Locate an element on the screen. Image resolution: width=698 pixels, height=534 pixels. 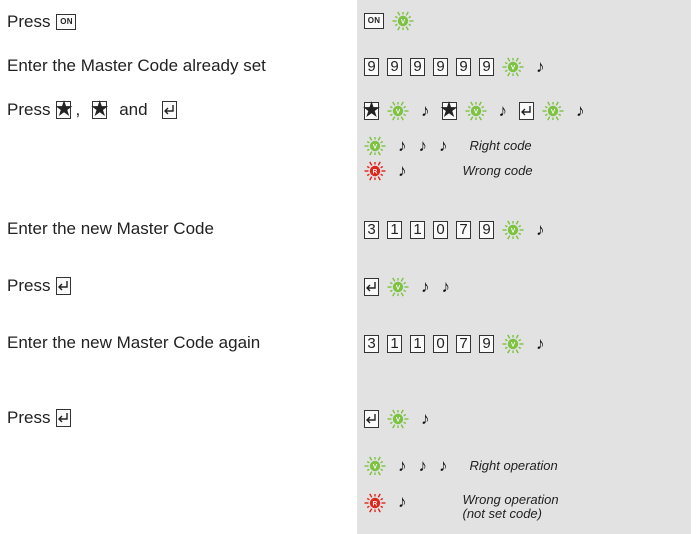
step-enter-new-master-code-again: Enter the new Master Code again is located at coordinates (133, 343).